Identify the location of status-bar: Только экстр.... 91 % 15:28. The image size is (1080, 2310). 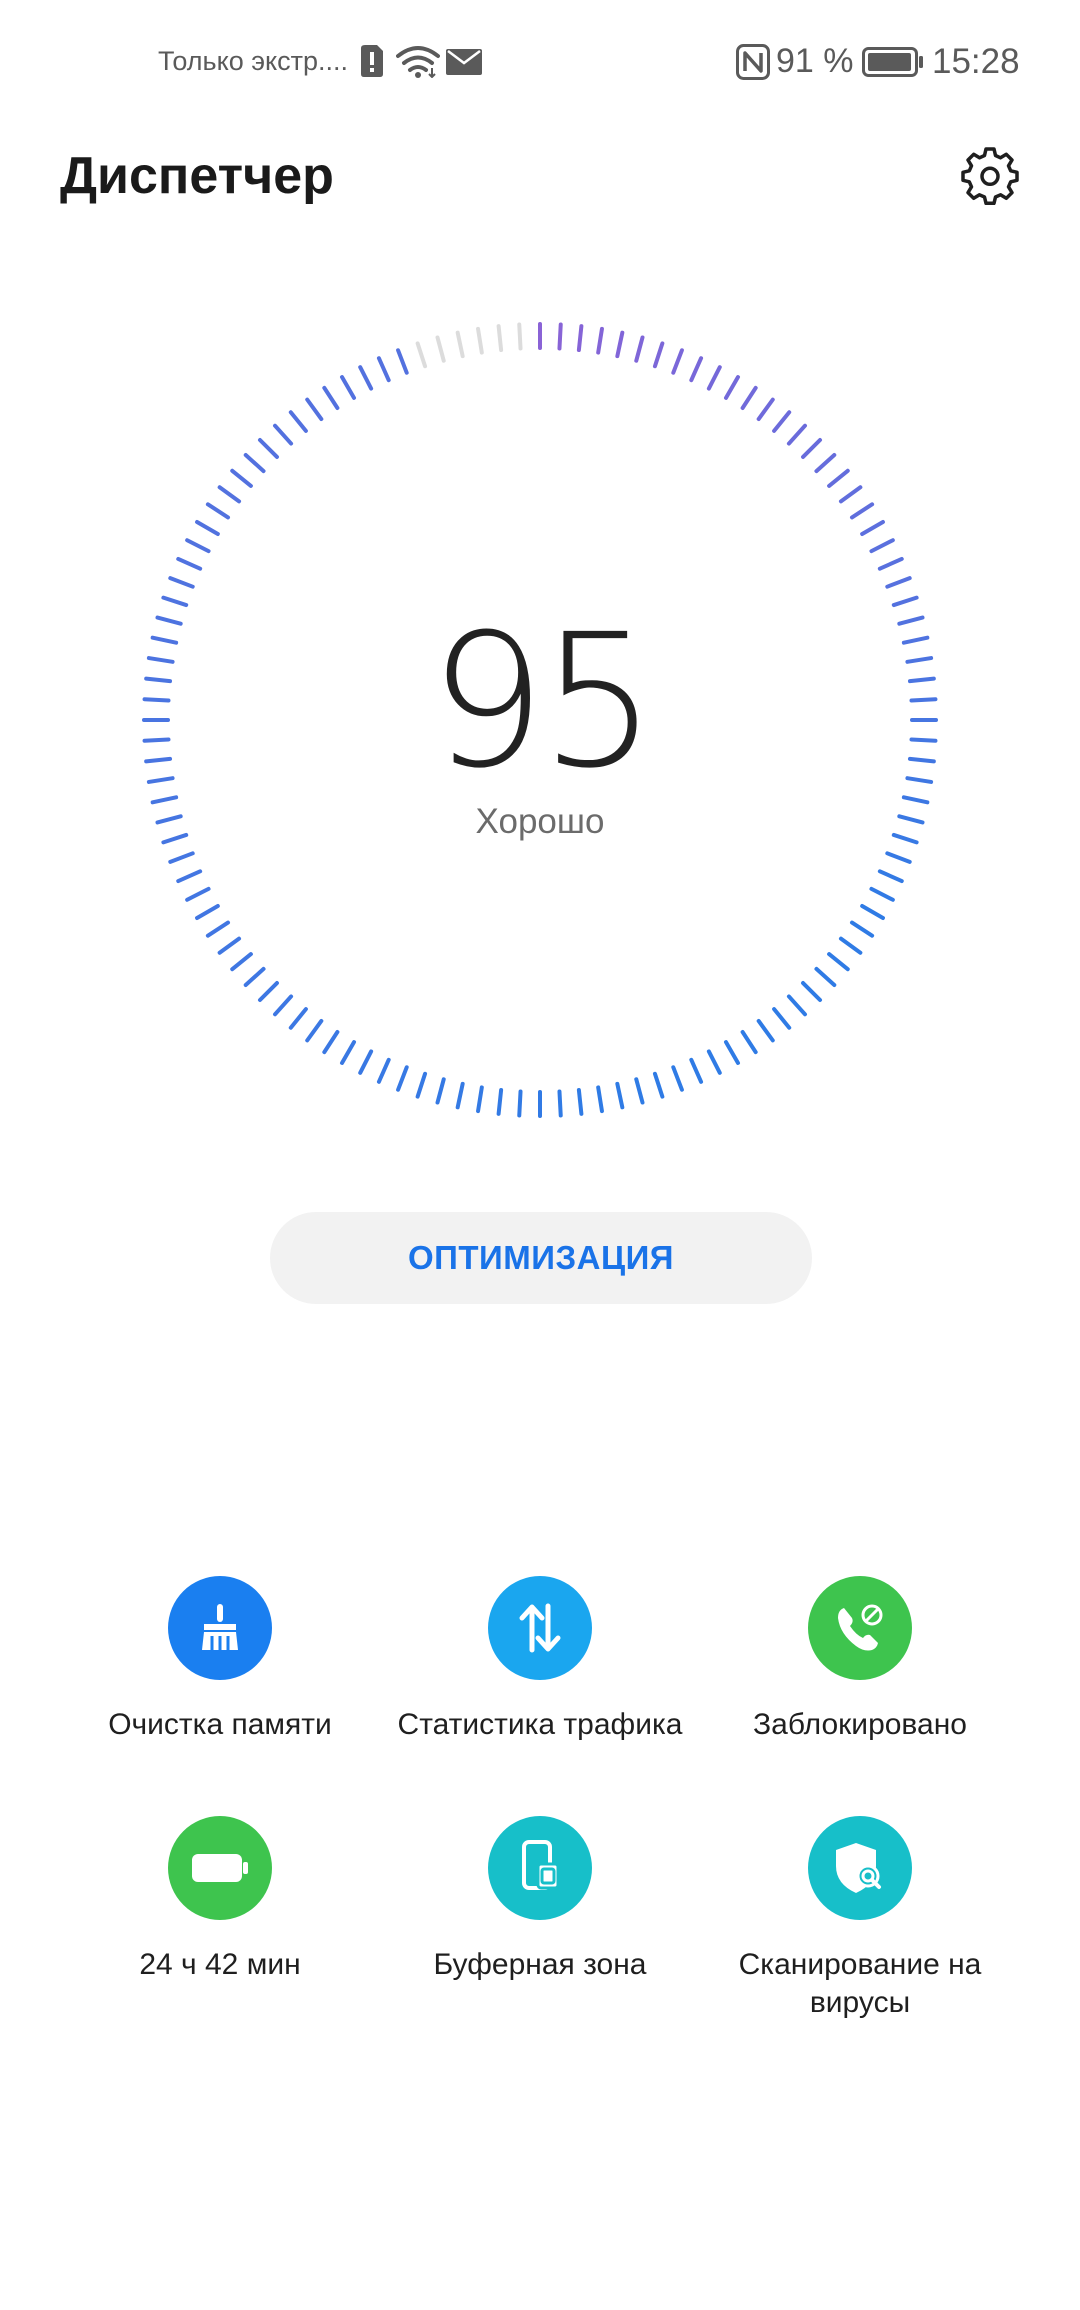
(540, 62).